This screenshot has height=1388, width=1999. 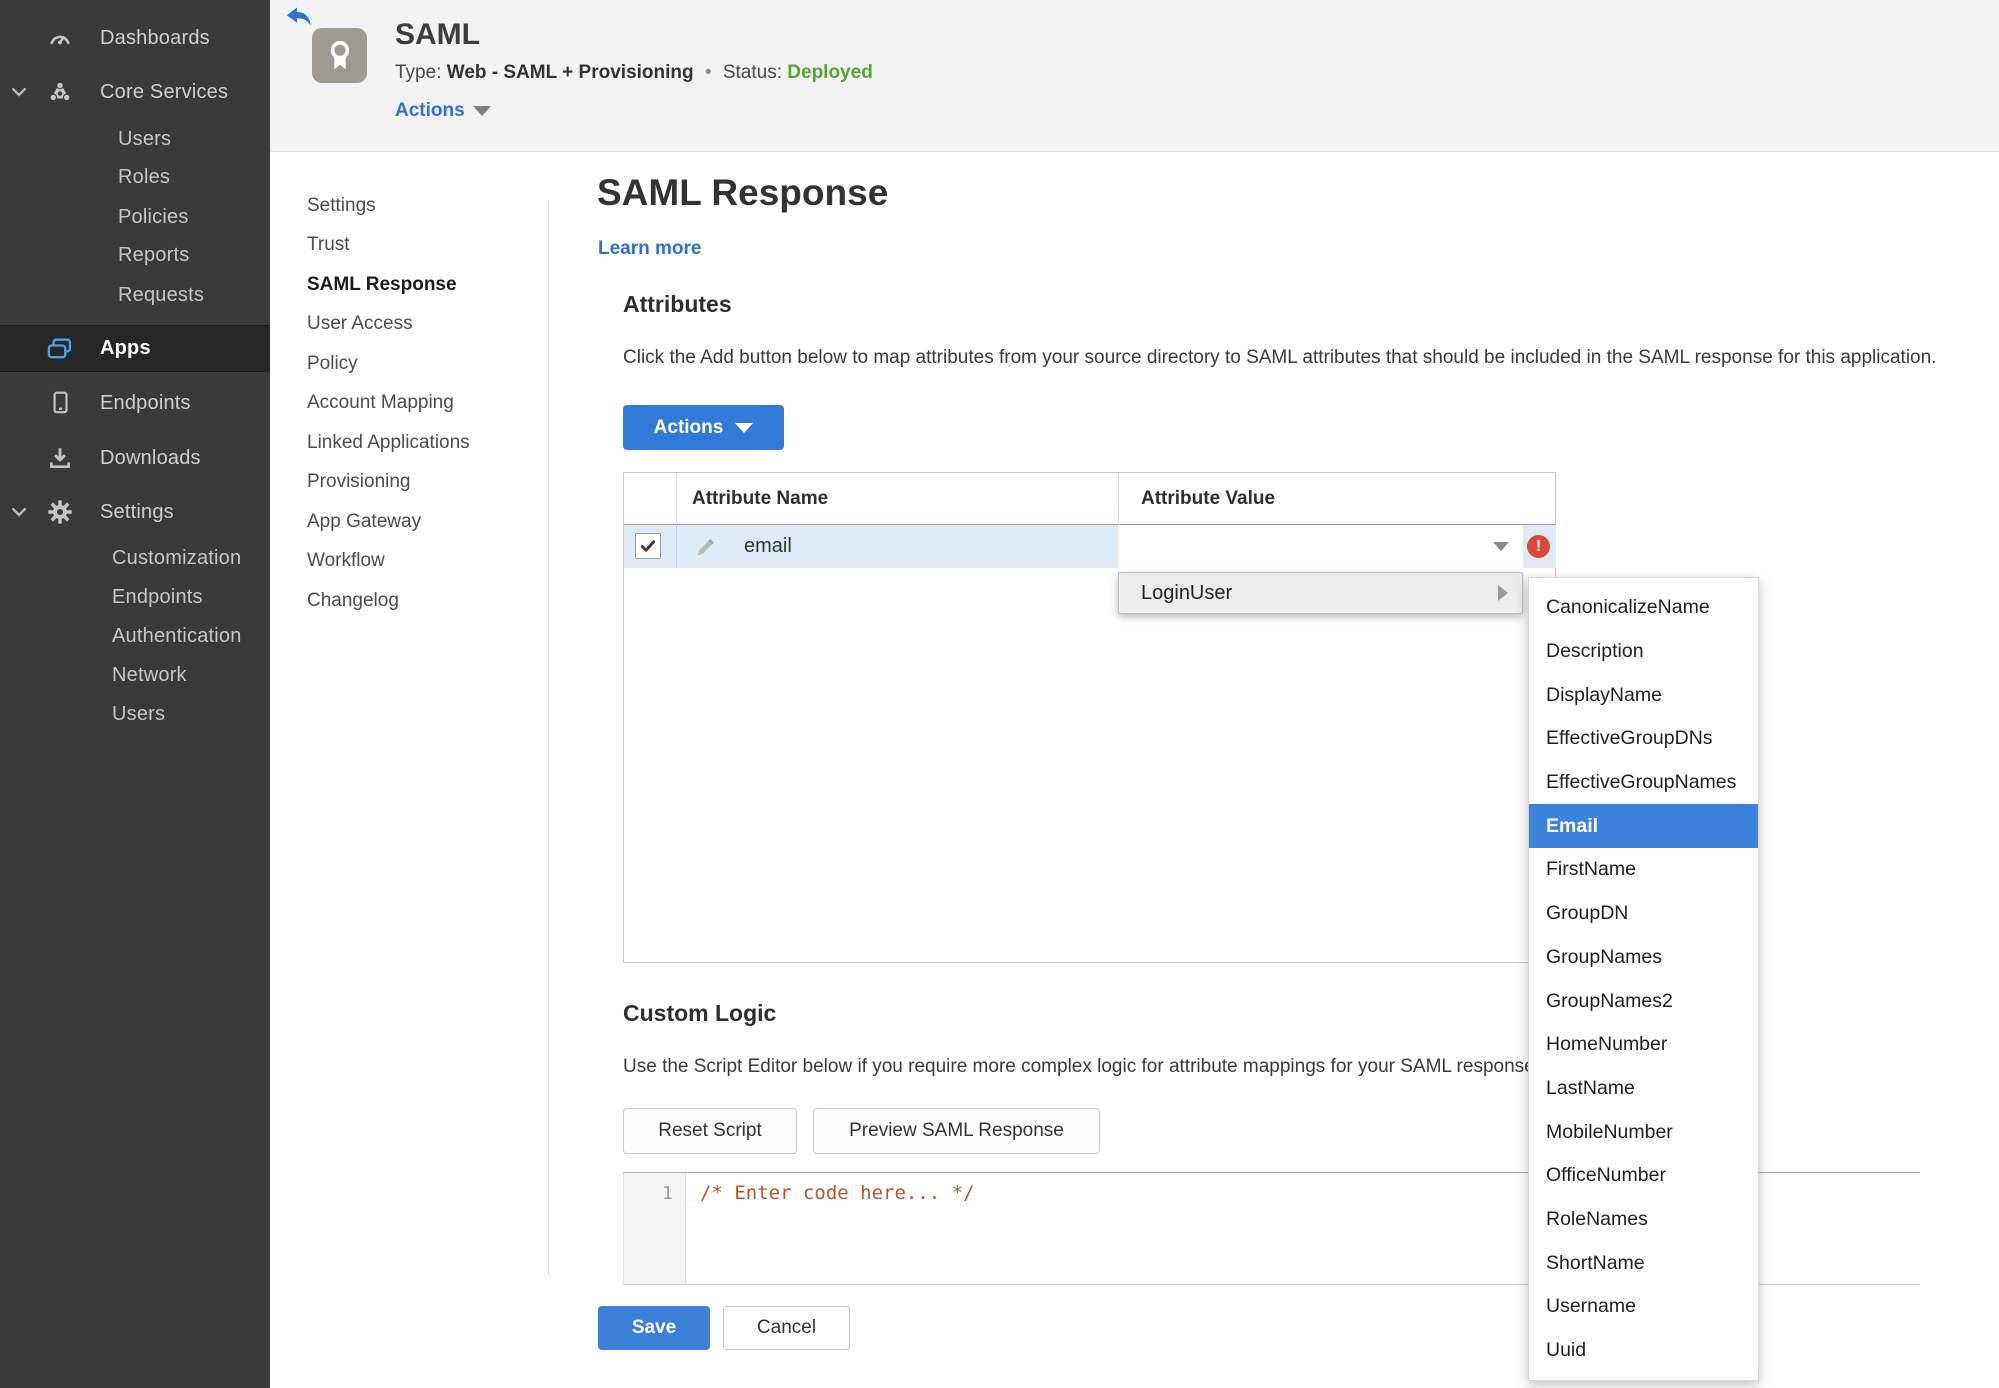 What do you see at coordinates (177, 557) in the screenshot?
I see `sidebar-item-label: Customization` at bounding box center [177, 557].